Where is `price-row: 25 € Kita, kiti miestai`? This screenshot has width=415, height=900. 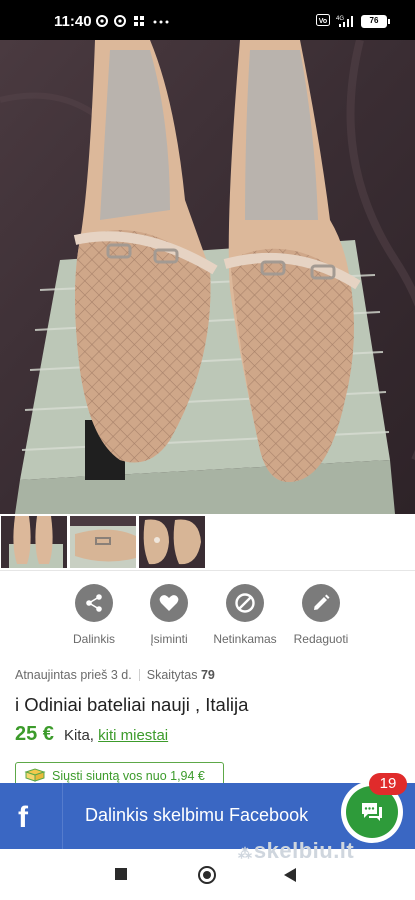 price-row: 25 € Kita, kiti miestai is located at coordinates (91, 734).